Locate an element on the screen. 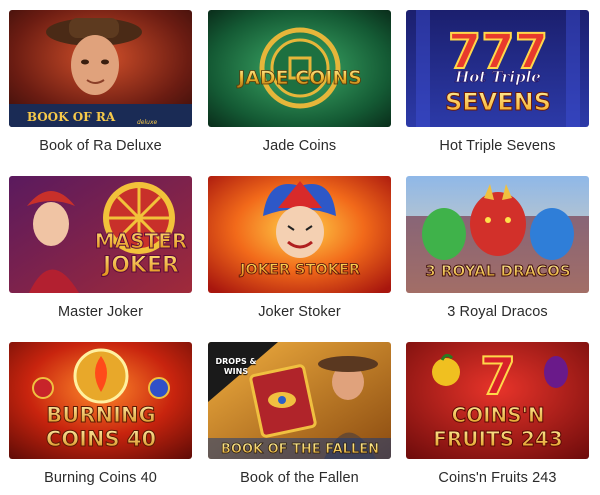 The width and height of the screenshot is (600, 495). game-thumbnail: 7 COINS'N FRUITS 243 is located at coordinates (497, 400).